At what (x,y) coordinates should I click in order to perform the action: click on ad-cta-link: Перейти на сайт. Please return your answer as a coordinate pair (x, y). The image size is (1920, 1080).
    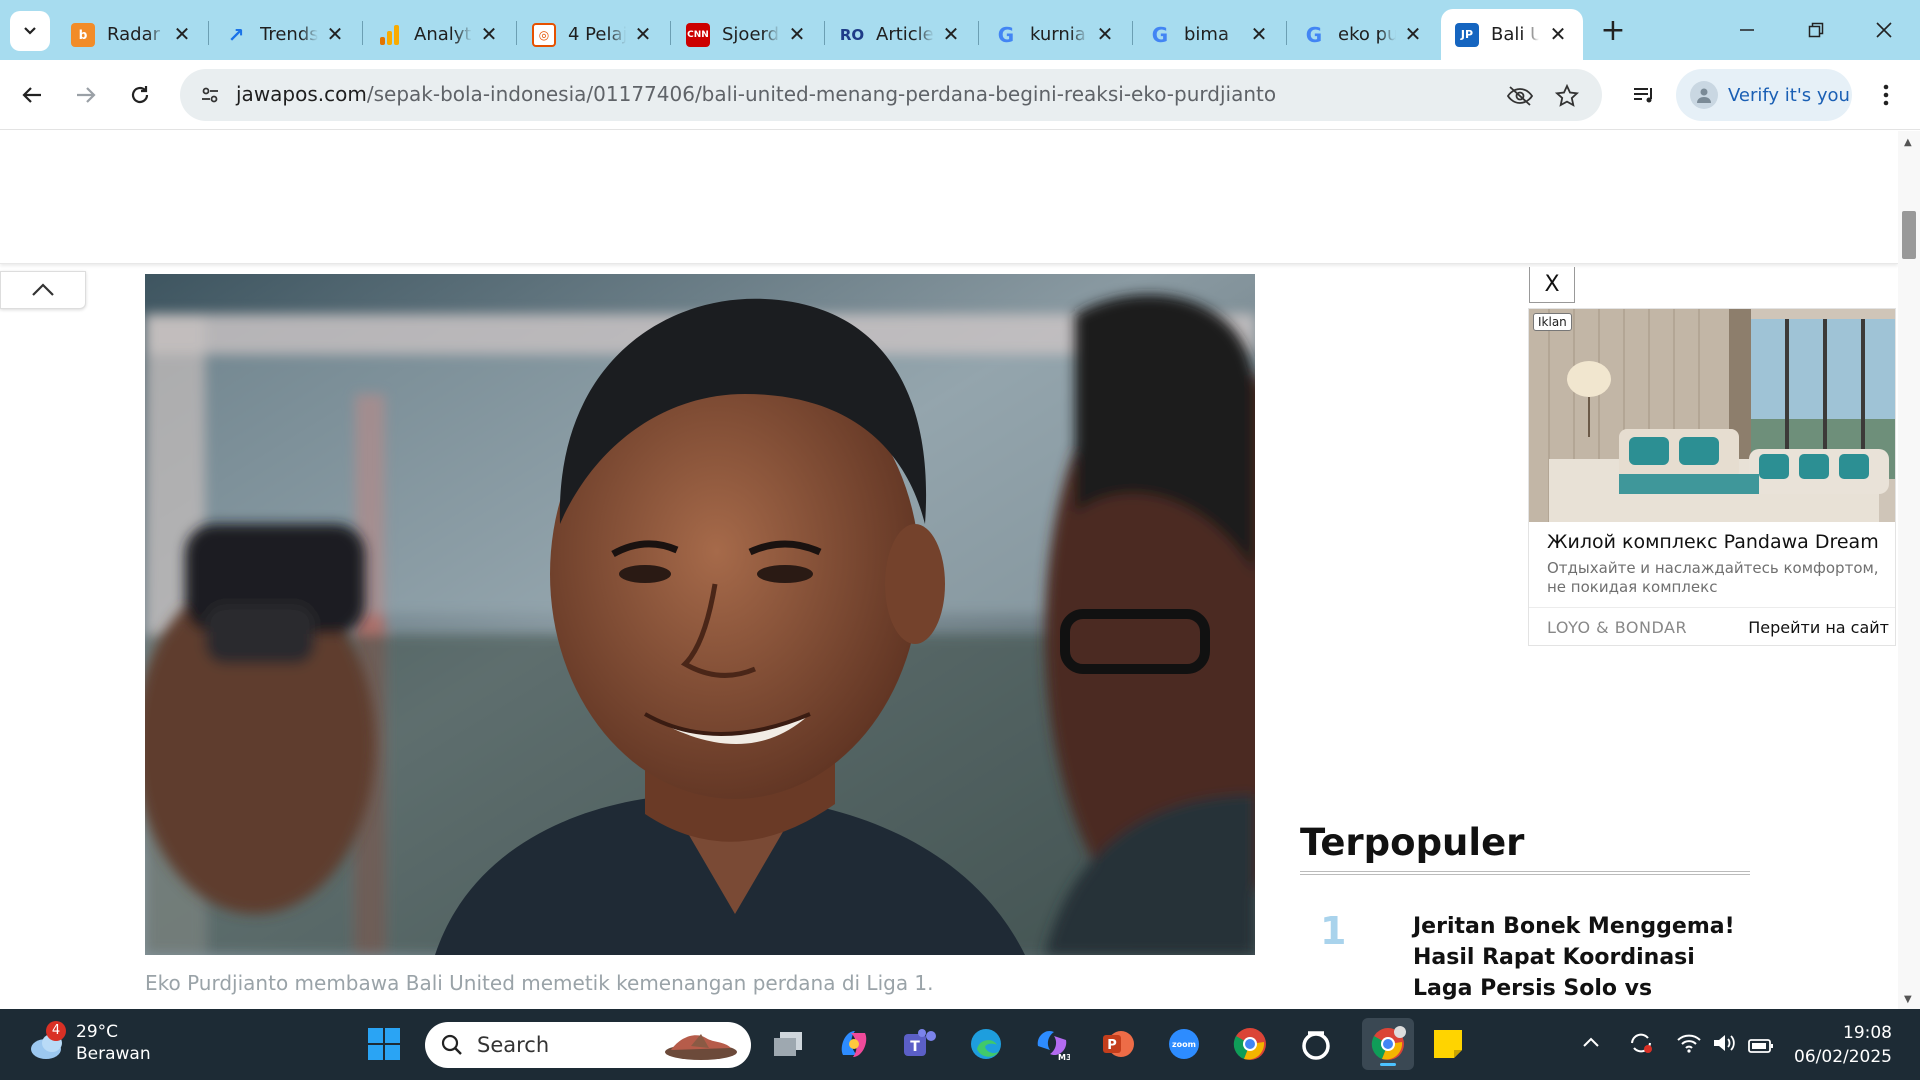
    Looking at the image, I should click on (1818, 627).